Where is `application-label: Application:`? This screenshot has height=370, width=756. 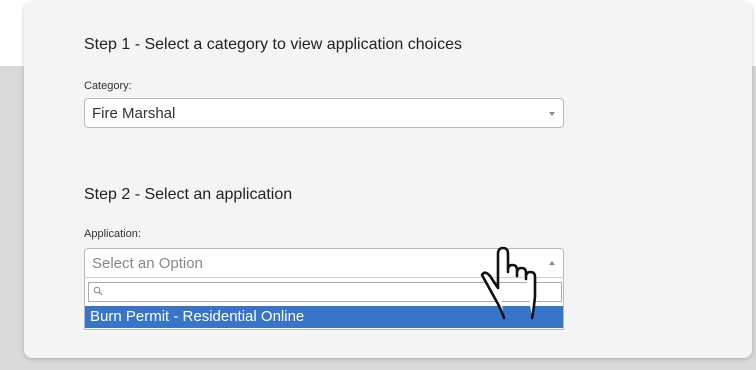 application-label: Application: is located at coordinates (112, 234).